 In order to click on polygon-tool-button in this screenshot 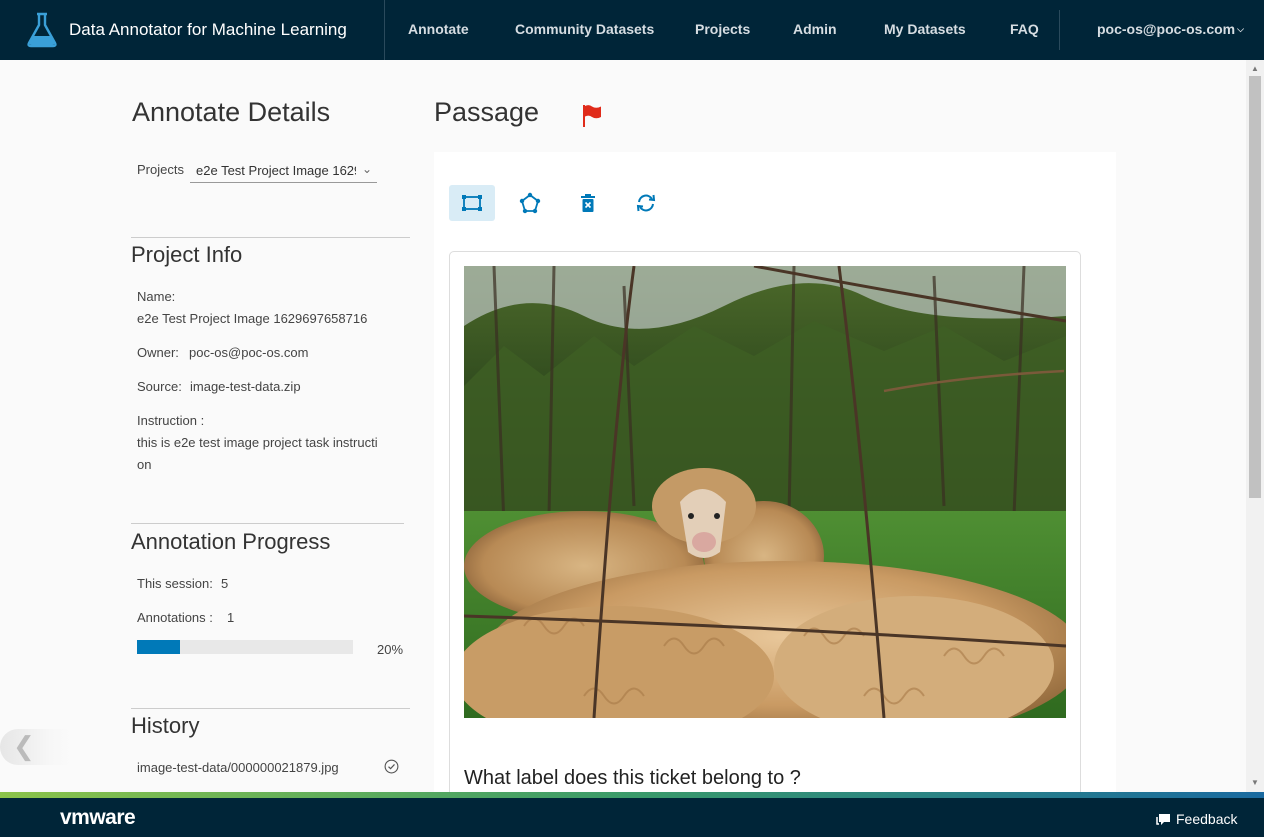, I will do `click(530, 203)`.